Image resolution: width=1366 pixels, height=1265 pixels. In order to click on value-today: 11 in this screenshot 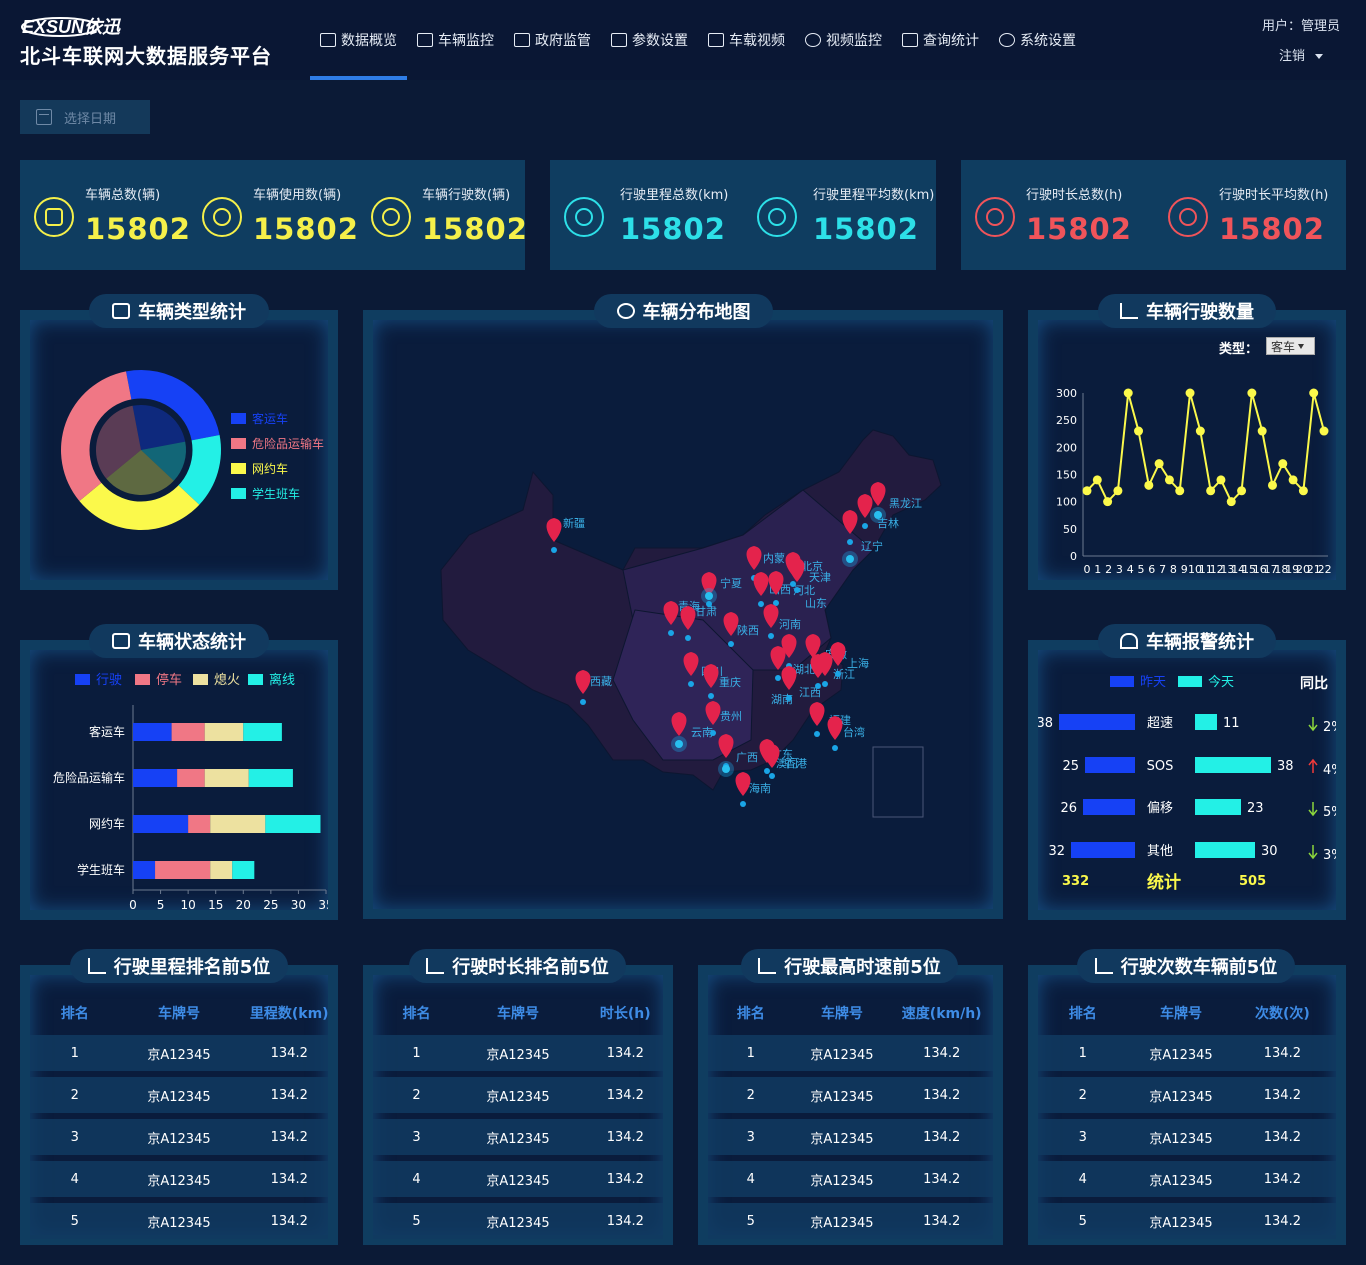, I will do `click(1231, 723)`.